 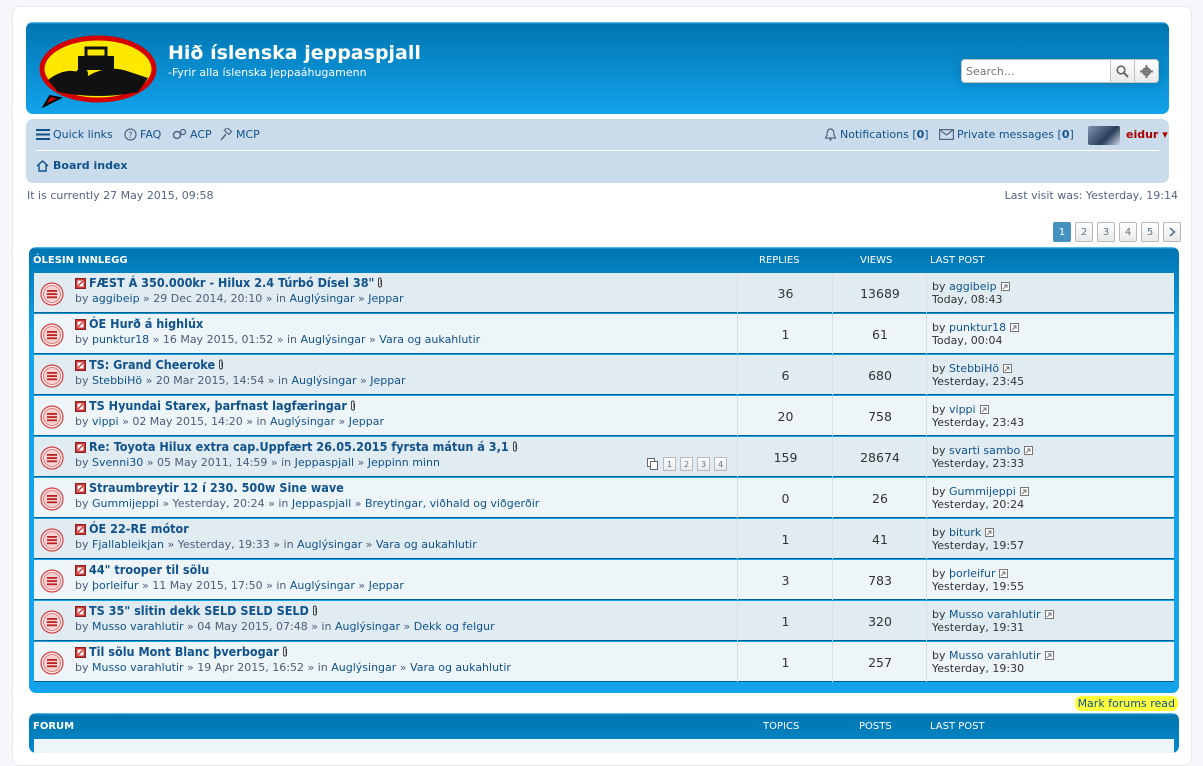 I want to click on site-logo, so click(x=98, y=71).